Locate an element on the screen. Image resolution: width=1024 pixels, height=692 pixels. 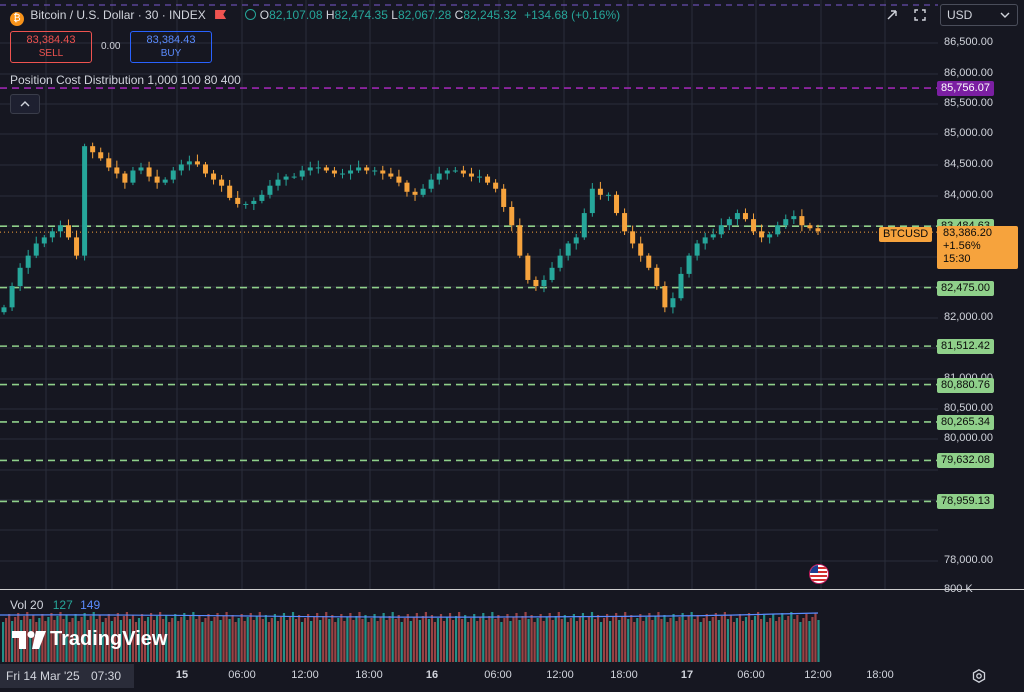
sell-label: SELL is located at coordinates (51, 53).